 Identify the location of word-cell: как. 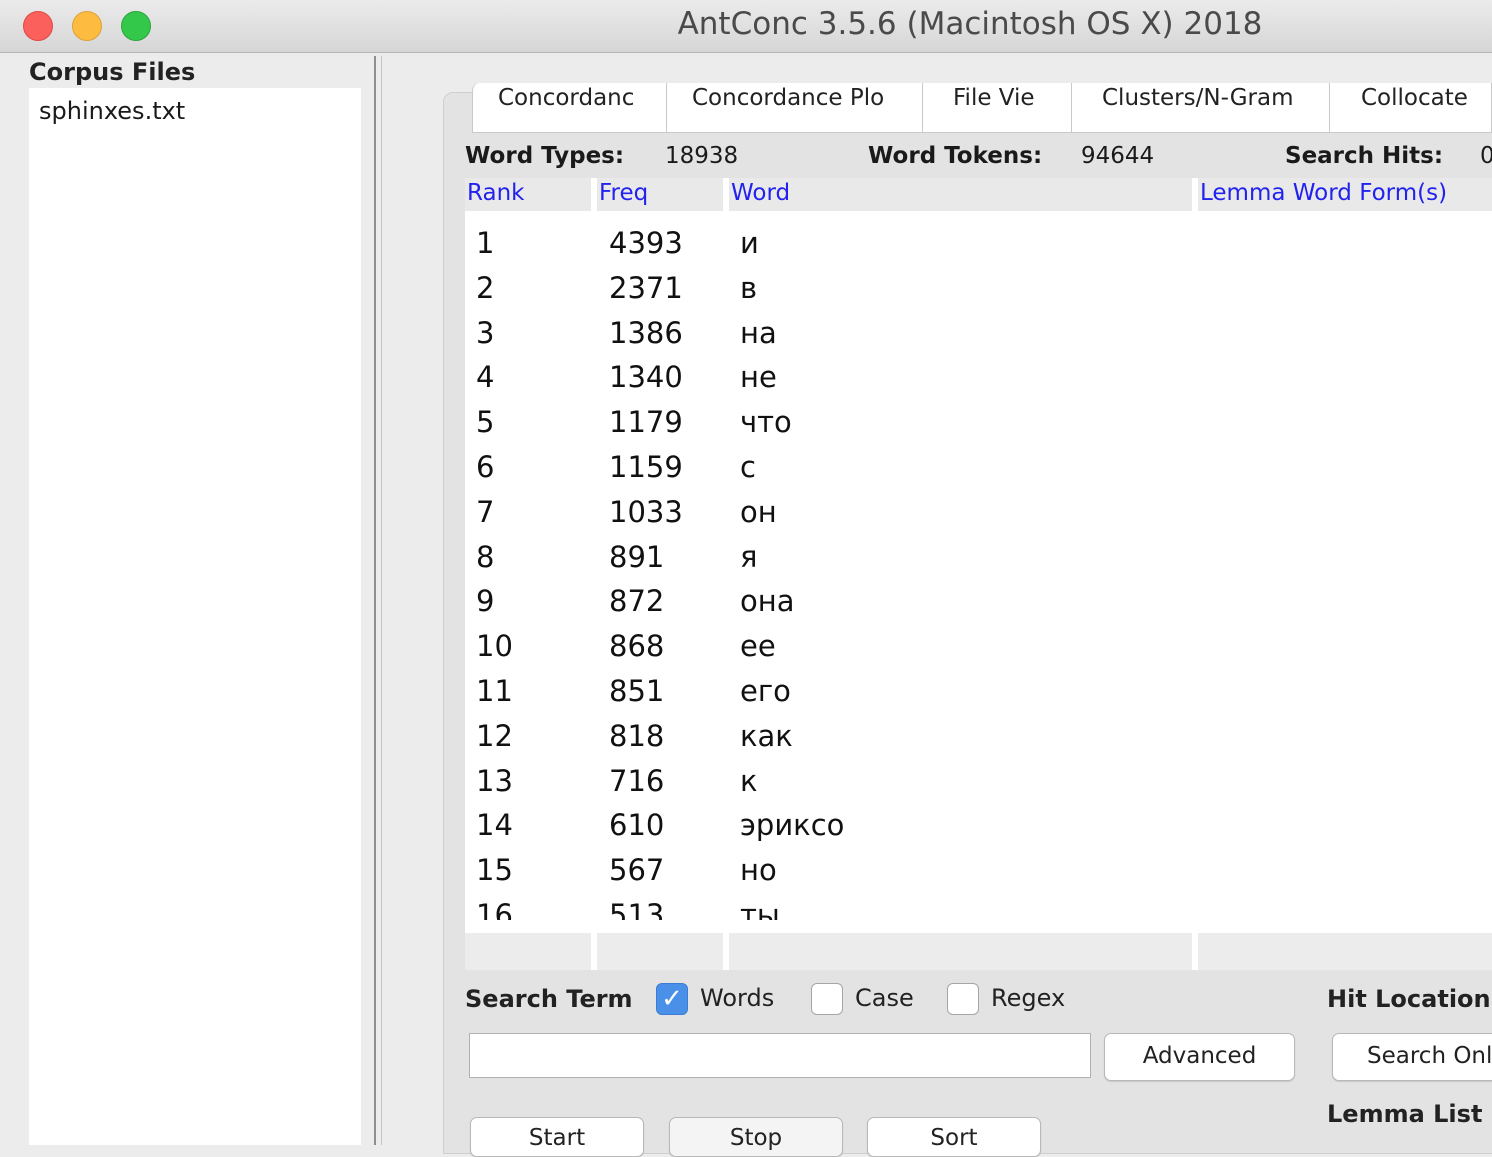
(766, 735).